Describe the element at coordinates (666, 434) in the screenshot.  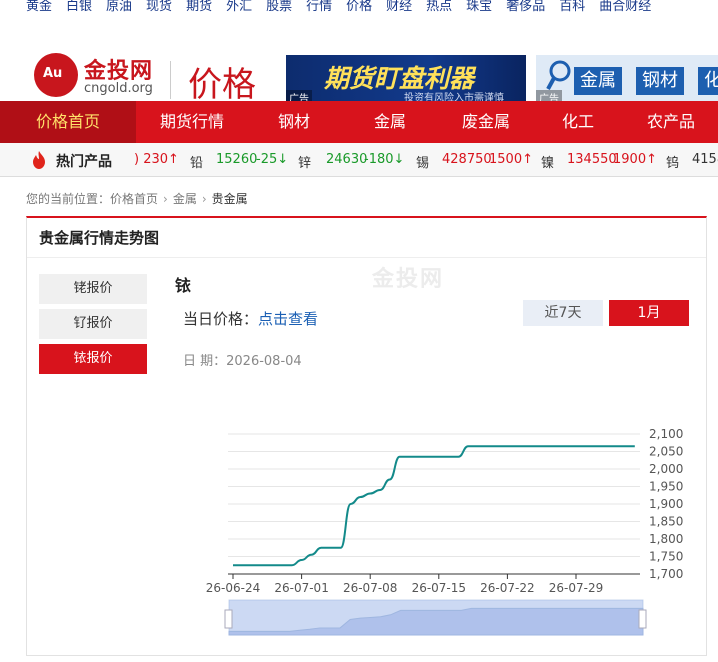
I see `y-tick-label: 2,100` at that location.